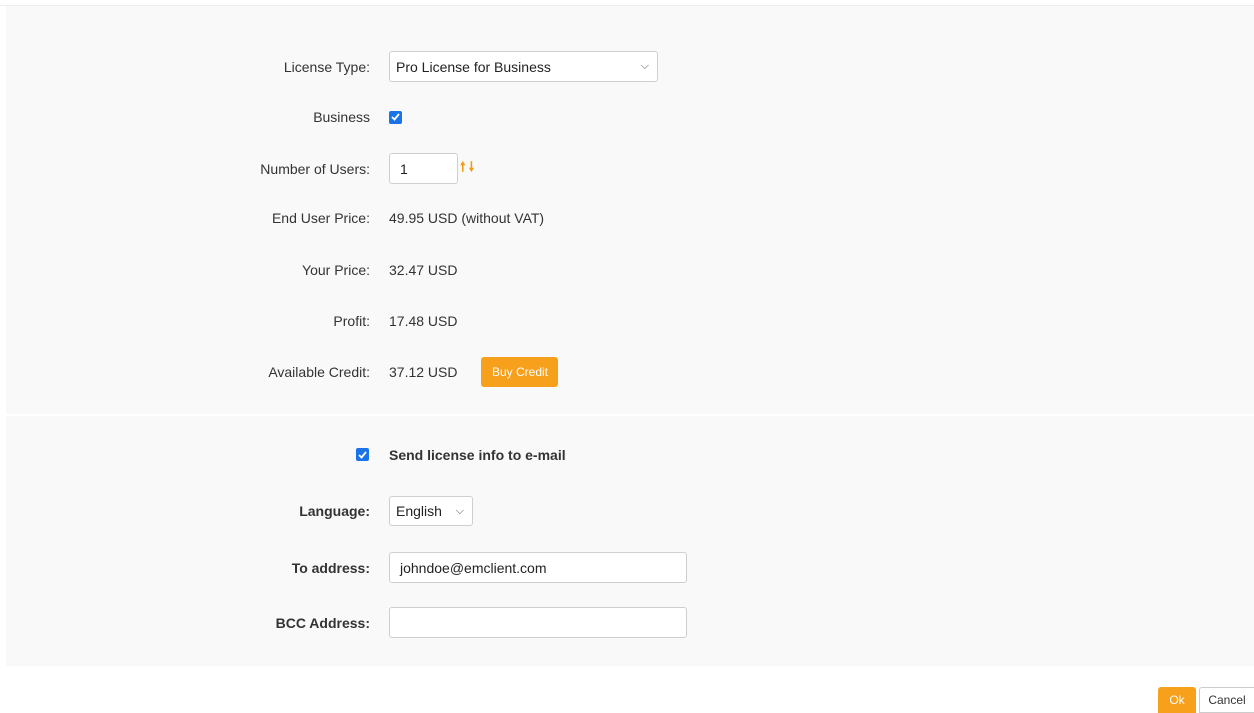 The image size is (1254, 713). I want to click on to-address-field: johndoe@emclient.com, so click(538, 567).